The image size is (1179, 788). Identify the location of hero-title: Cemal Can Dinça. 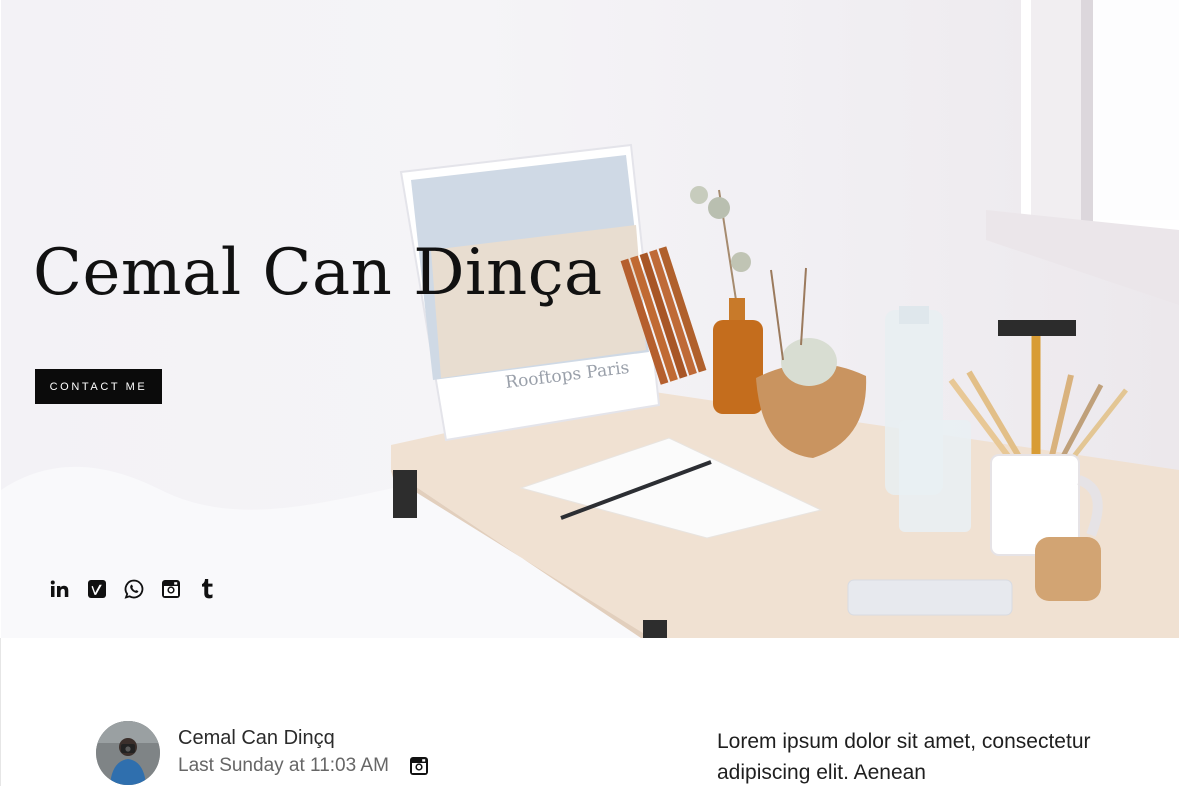
(318, 273).